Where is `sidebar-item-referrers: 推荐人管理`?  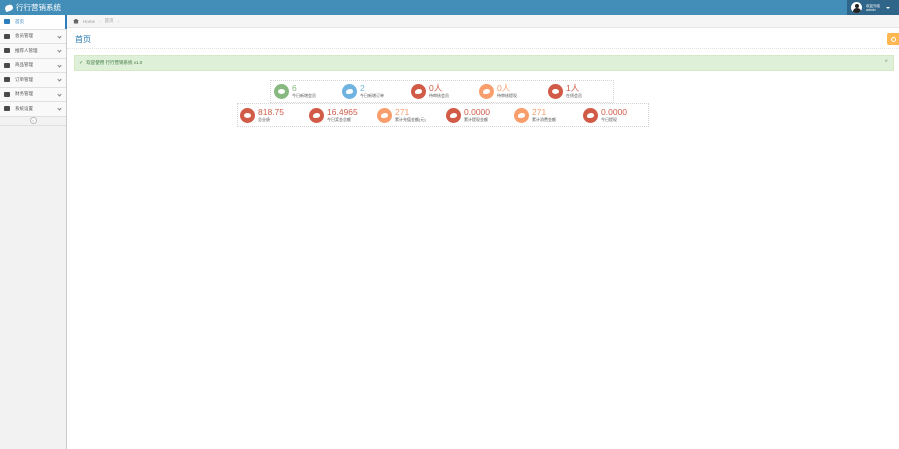
sidebar-item-referrers: 推荐人管理 is located at coordinates (33, 51).